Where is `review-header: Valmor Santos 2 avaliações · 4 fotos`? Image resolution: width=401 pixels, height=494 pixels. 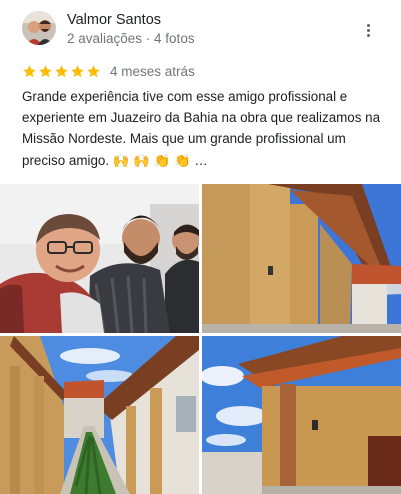
review-header: Valmor Santos 2 avaliações · 4 fotos is located at coordinates (202, 29).